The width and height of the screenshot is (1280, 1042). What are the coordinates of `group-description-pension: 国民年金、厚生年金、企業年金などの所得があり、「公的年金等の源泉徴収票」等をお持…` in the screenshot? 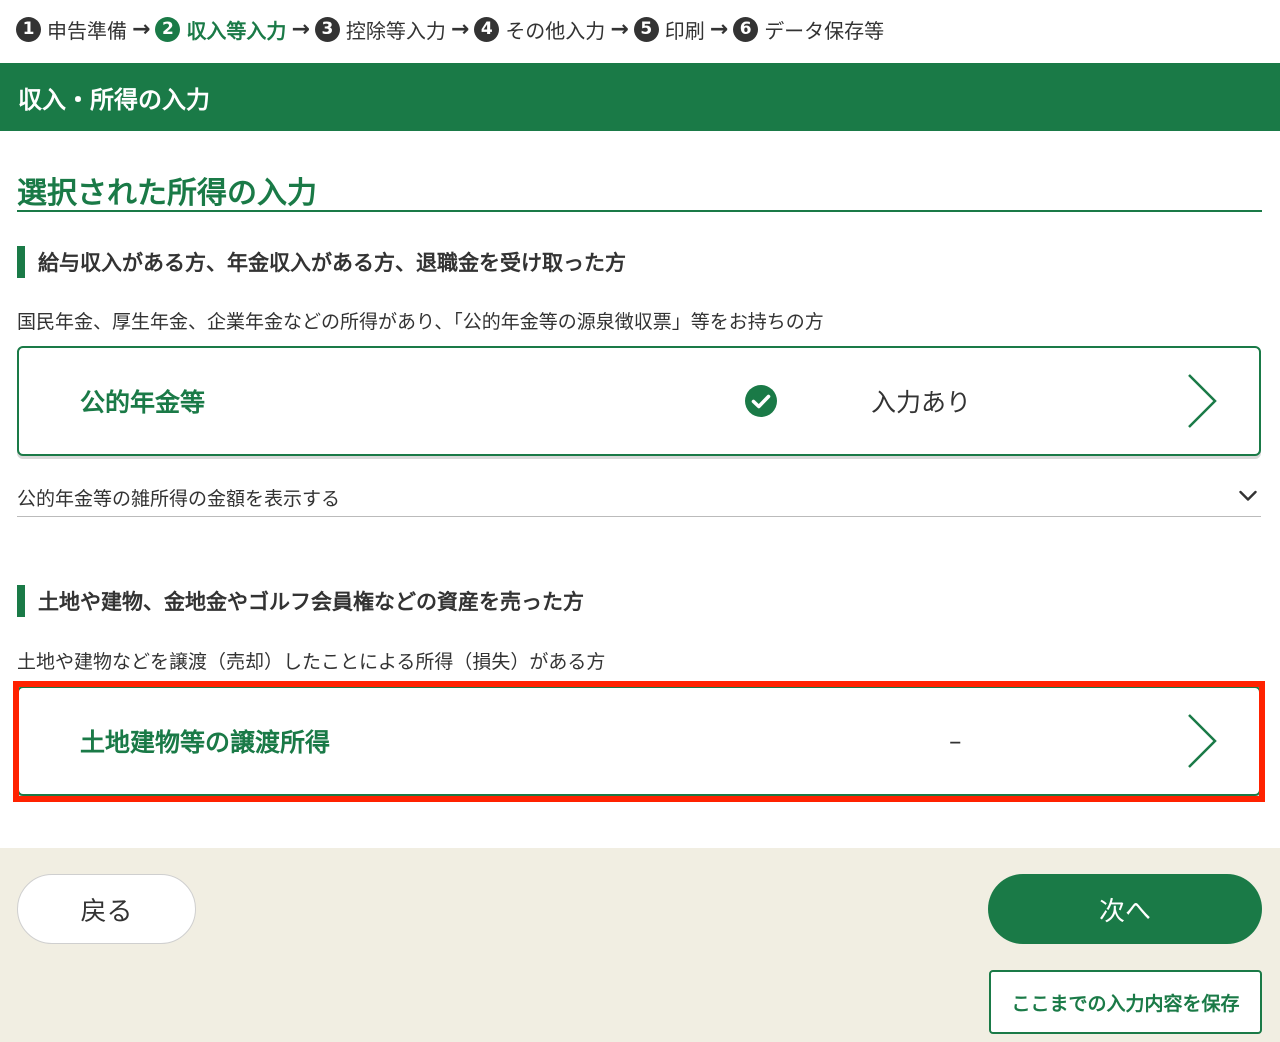 It's located at (420, 322).